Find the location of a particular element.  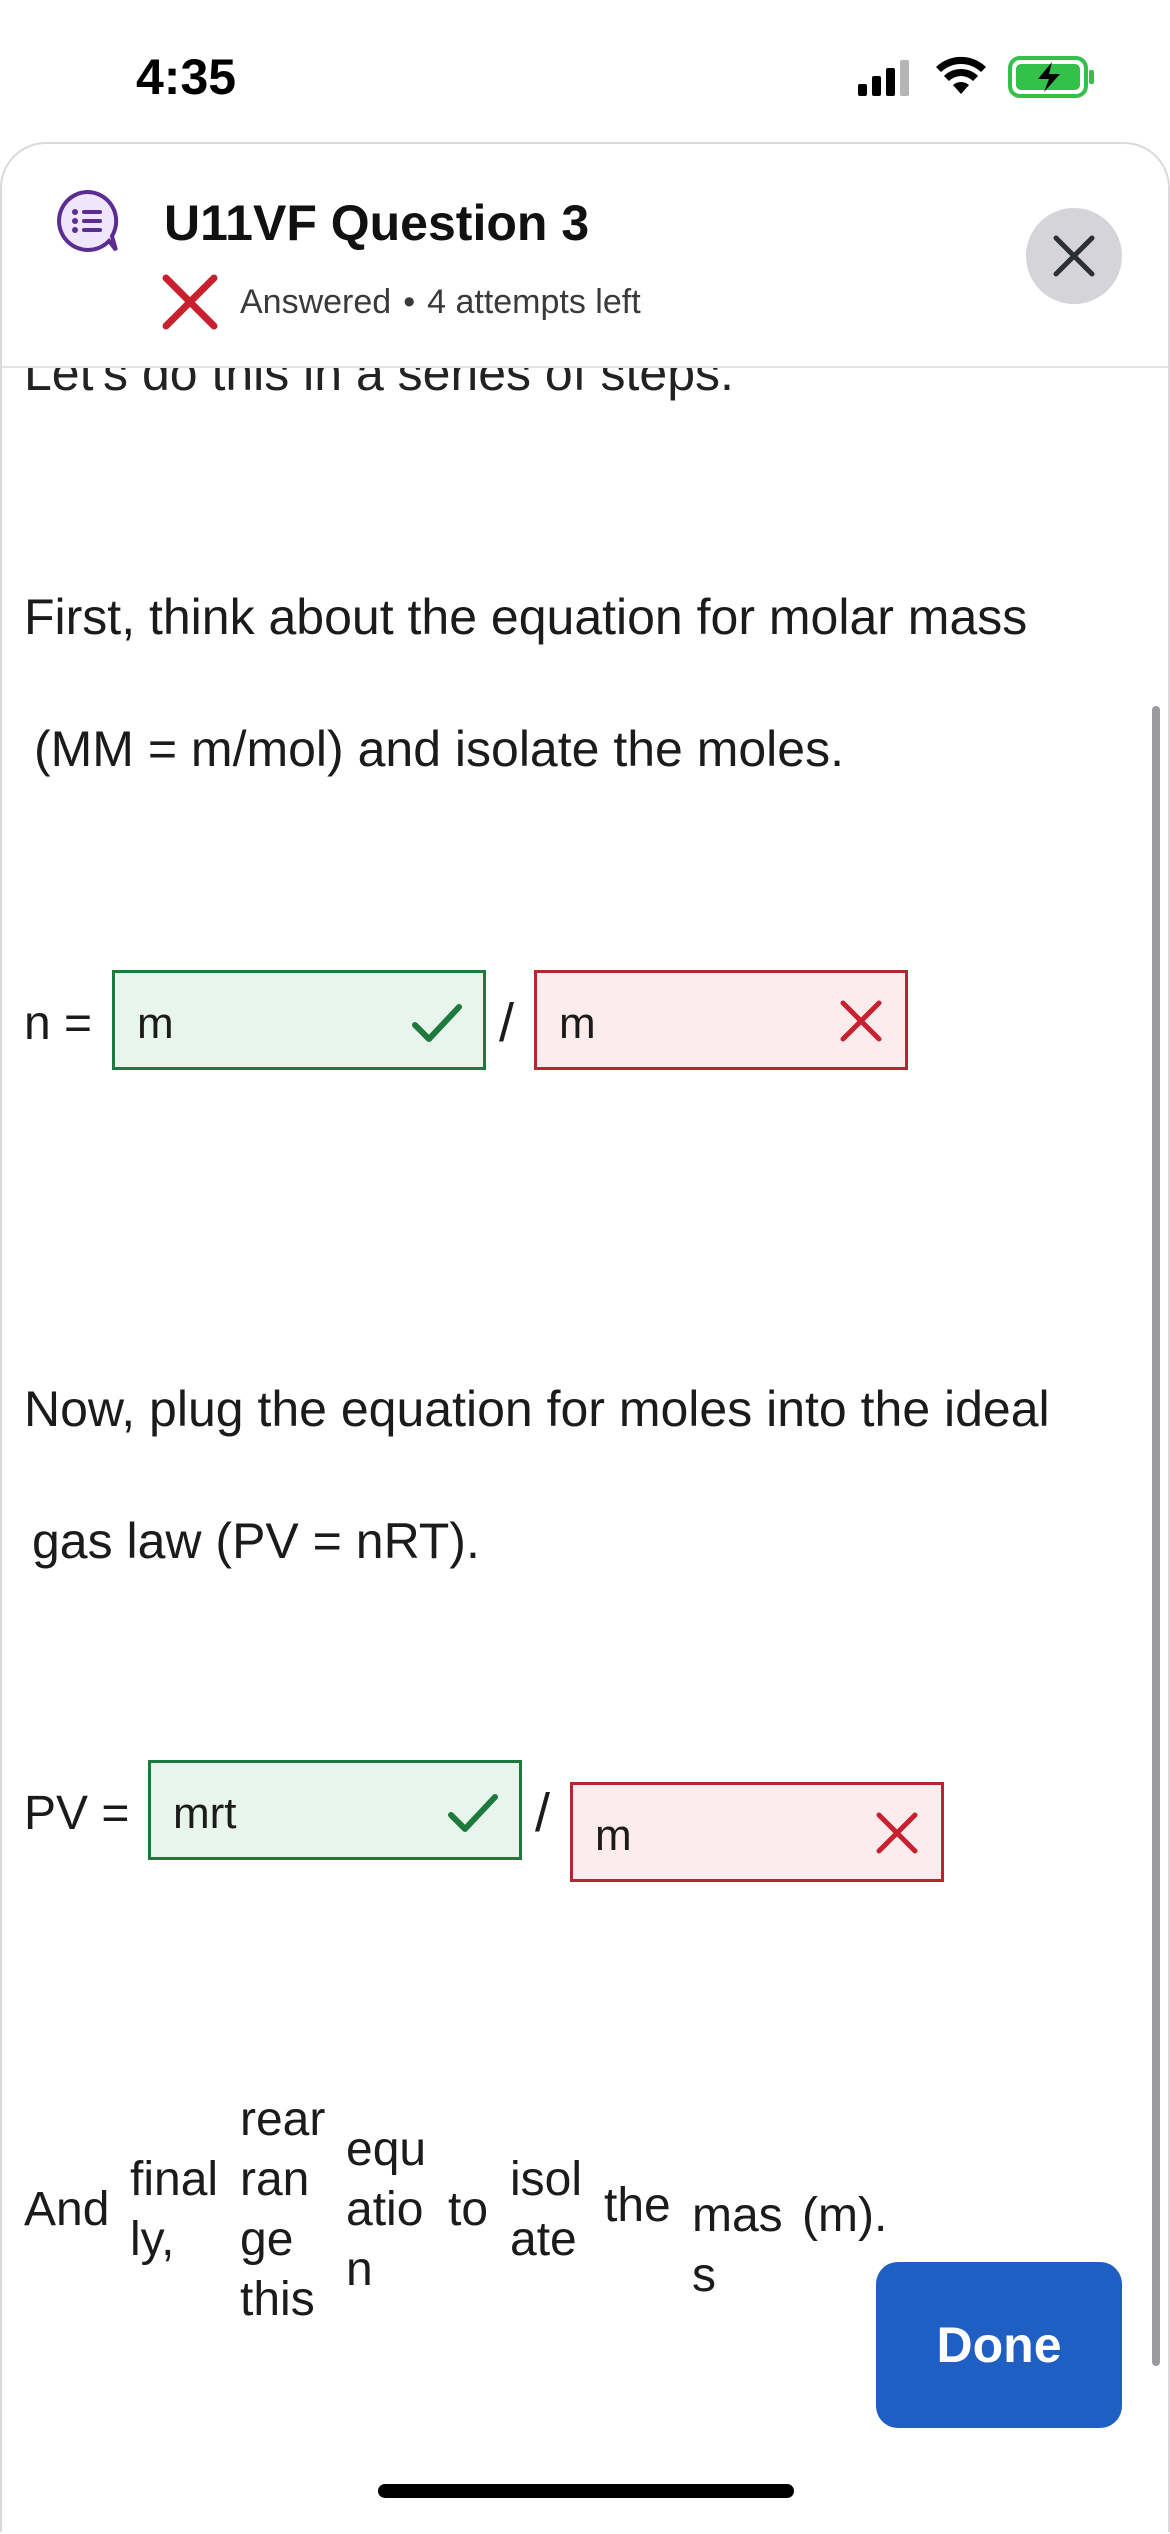

step3-word: mas is located at coordinates (737, 2215).